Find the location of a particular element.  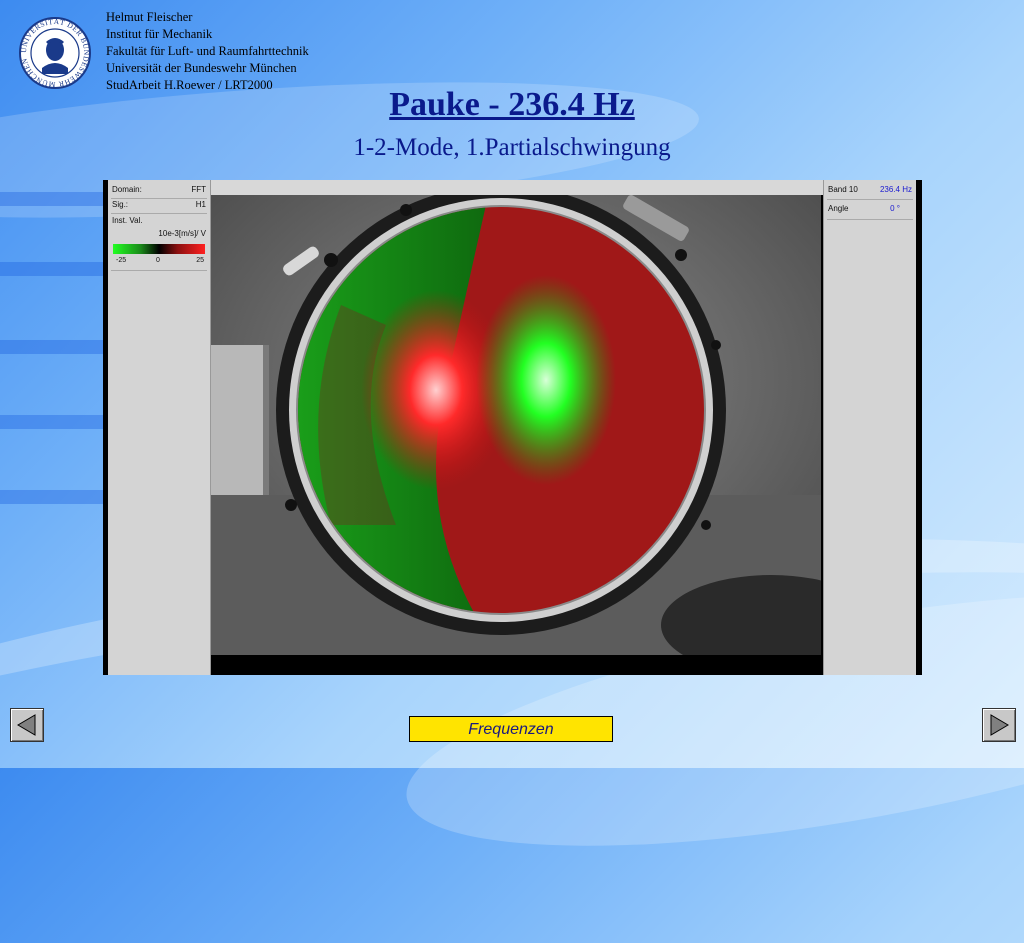

band-info-panel: Band 10 236.4 Hz Angle 0 ° is located at coordinates (869, 427).